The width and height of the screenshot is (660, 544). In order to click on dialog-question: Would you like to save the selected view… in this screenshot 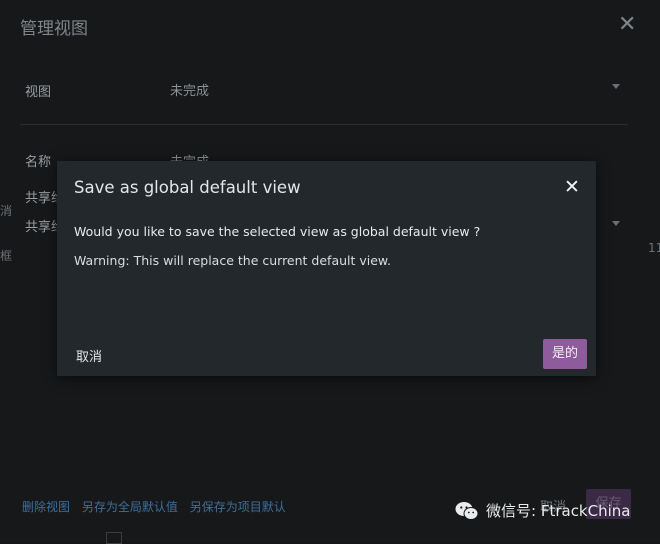, I will do `click(277, 231)`.